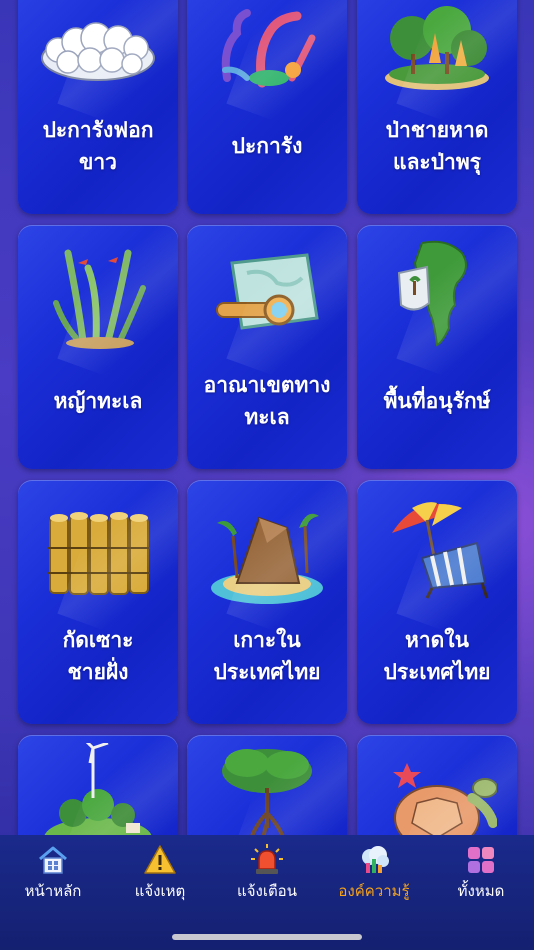 This screenshot has height=950, width=534. I want to click on card-conservation-area: พื้นที่อนุรักษ์, so click(437, 347).